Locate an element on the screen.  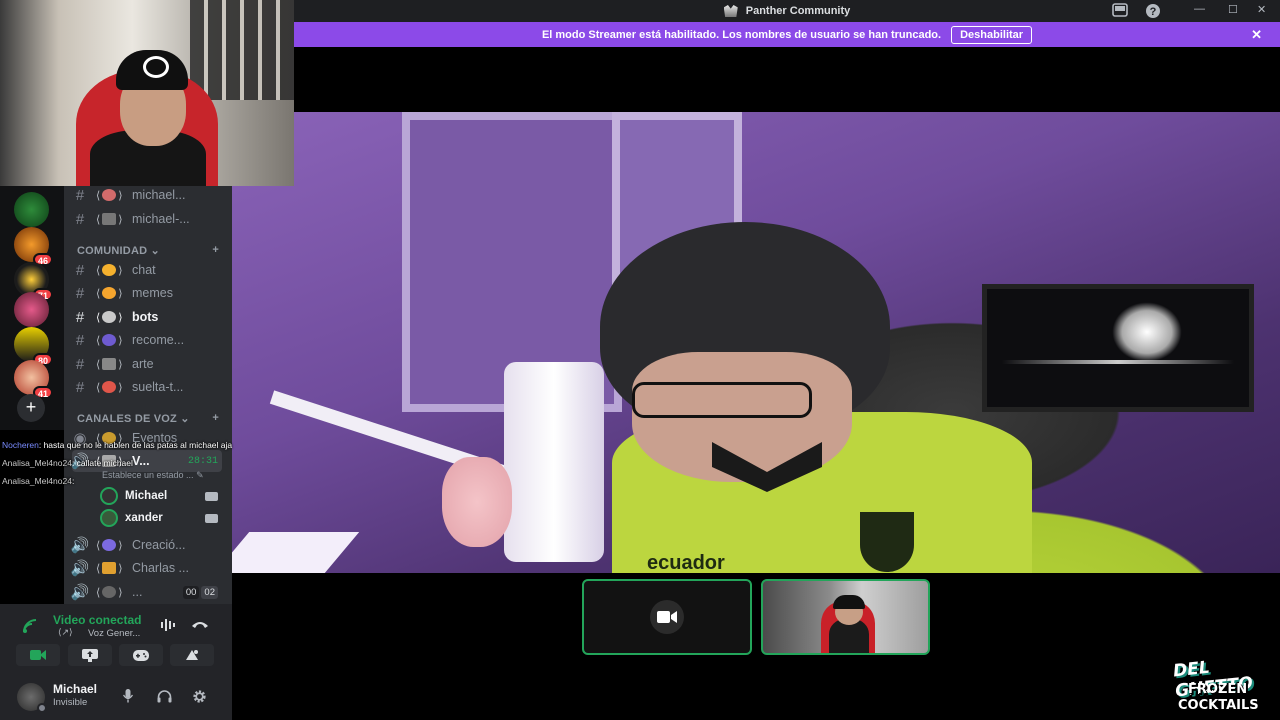
signal-icon is located at coordinates (31, 626).